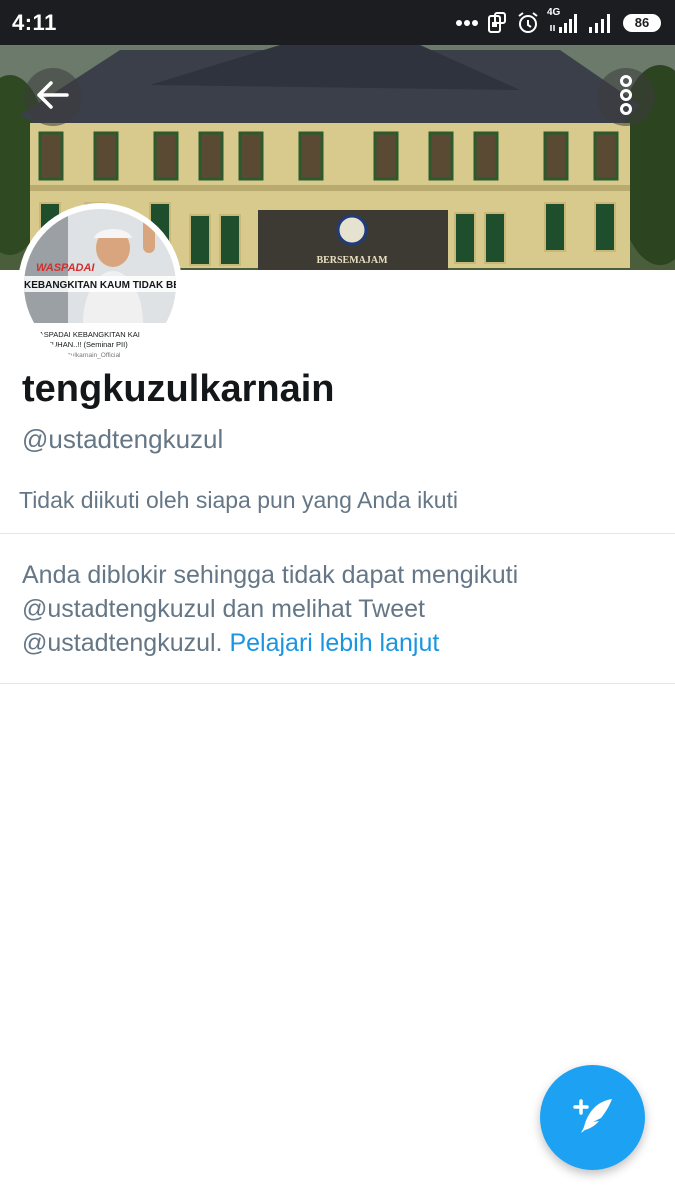  Describe the element at coordinates (563, 20) in the screenshot. I see `signal-4g-icon: 4G` at that location.